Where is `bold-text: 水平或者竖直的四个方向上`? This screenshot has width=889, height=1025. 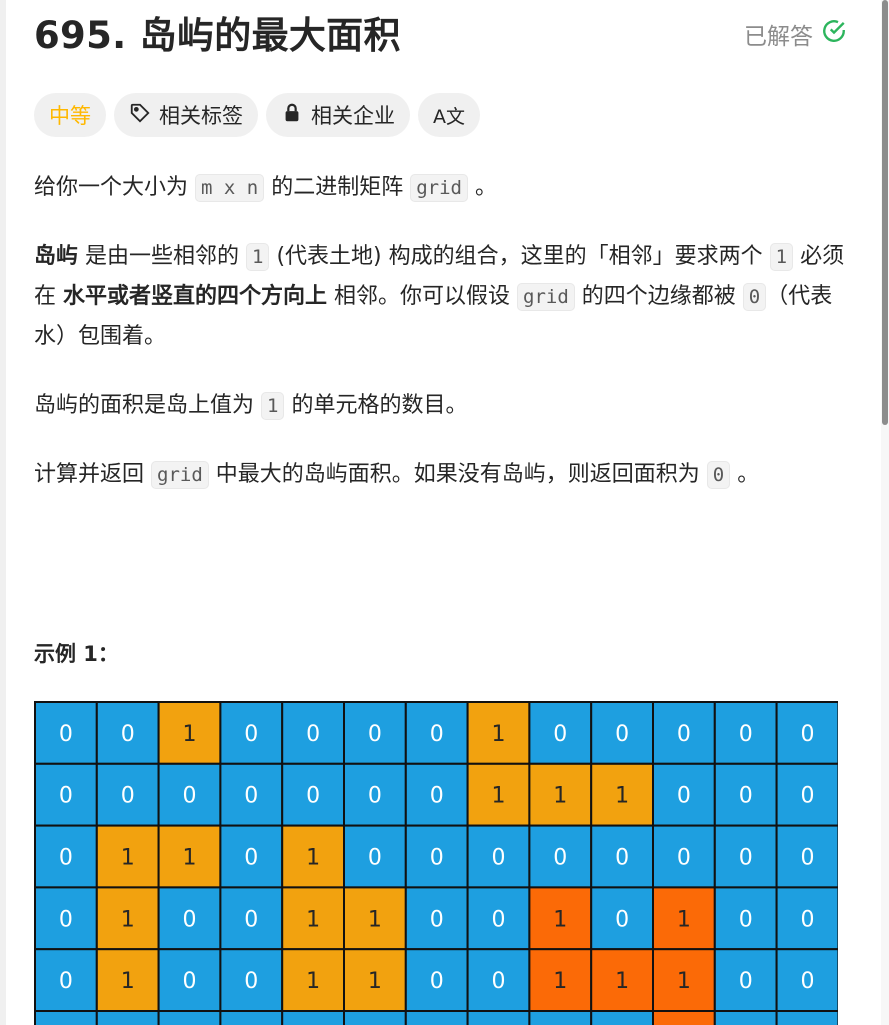
bold-text: 水平或者竖直的四个方向上 is located at coordinates (195, 296).